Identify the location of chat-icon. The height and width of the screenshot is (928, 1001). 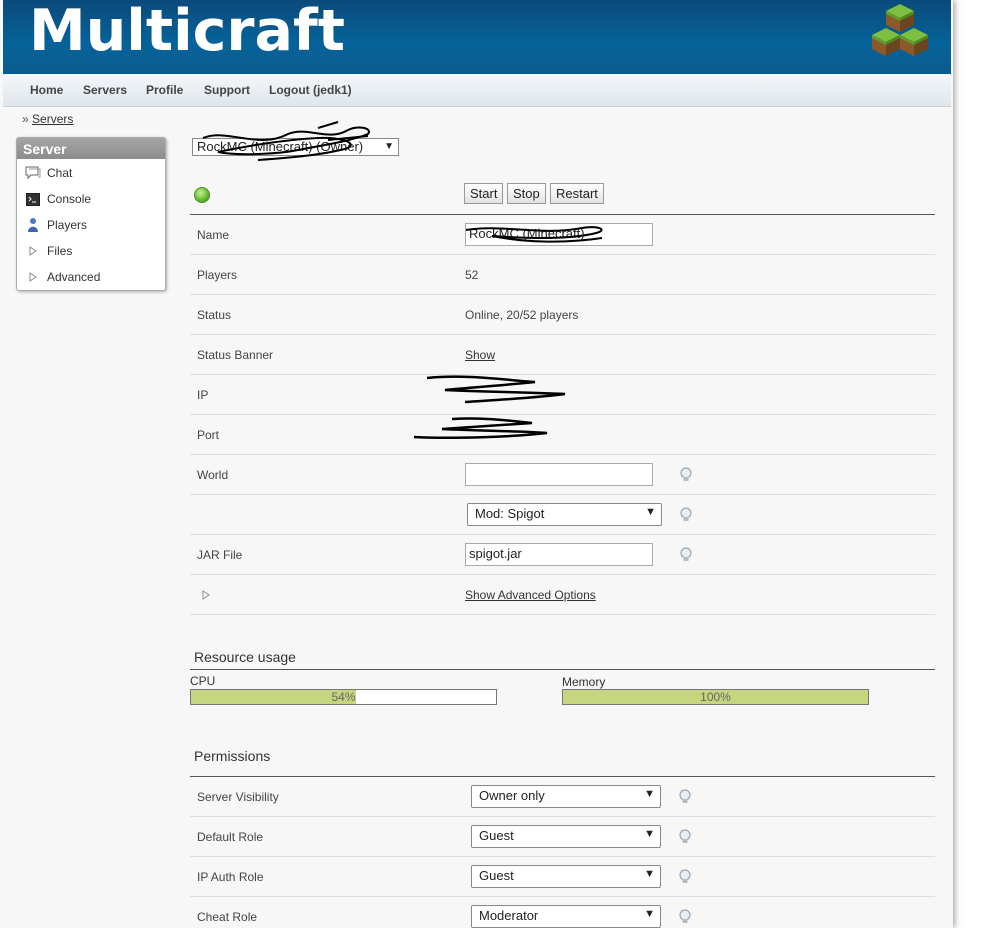
(33, 173).